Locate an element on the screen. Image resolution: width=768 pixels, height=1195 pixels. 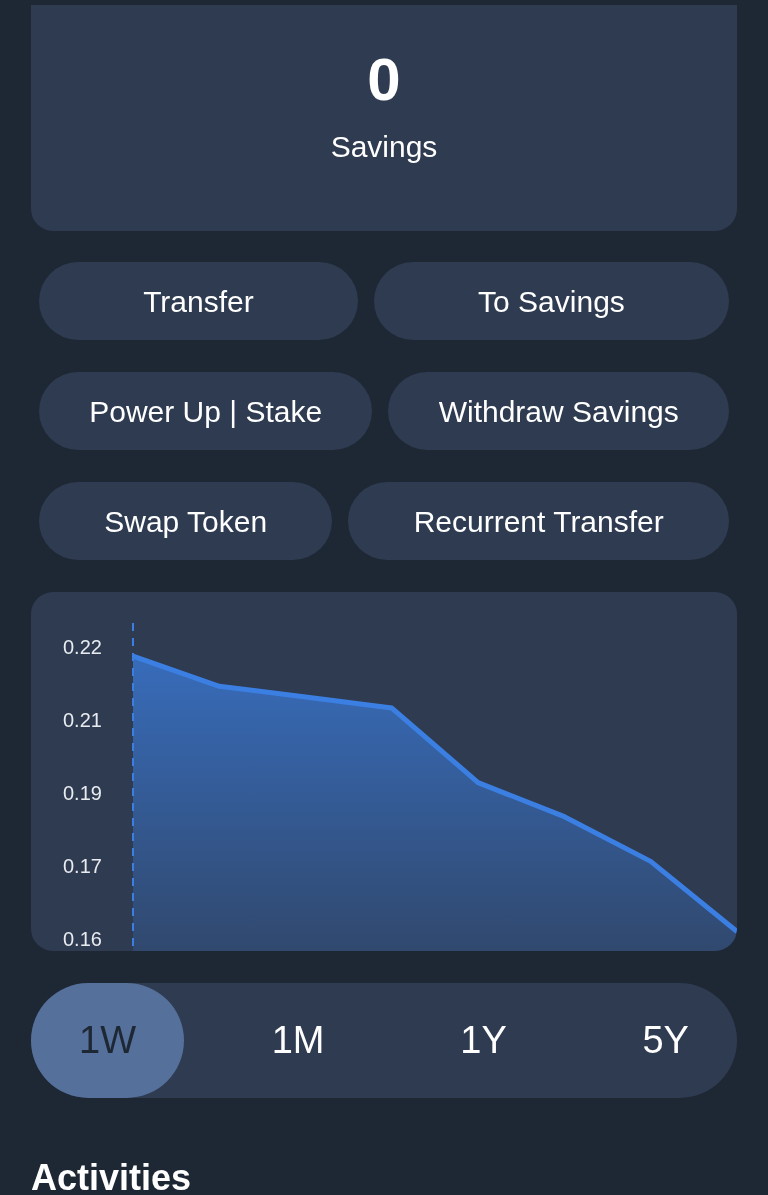
y-tick-label: 0.21 is located at coordinates (82, 720).